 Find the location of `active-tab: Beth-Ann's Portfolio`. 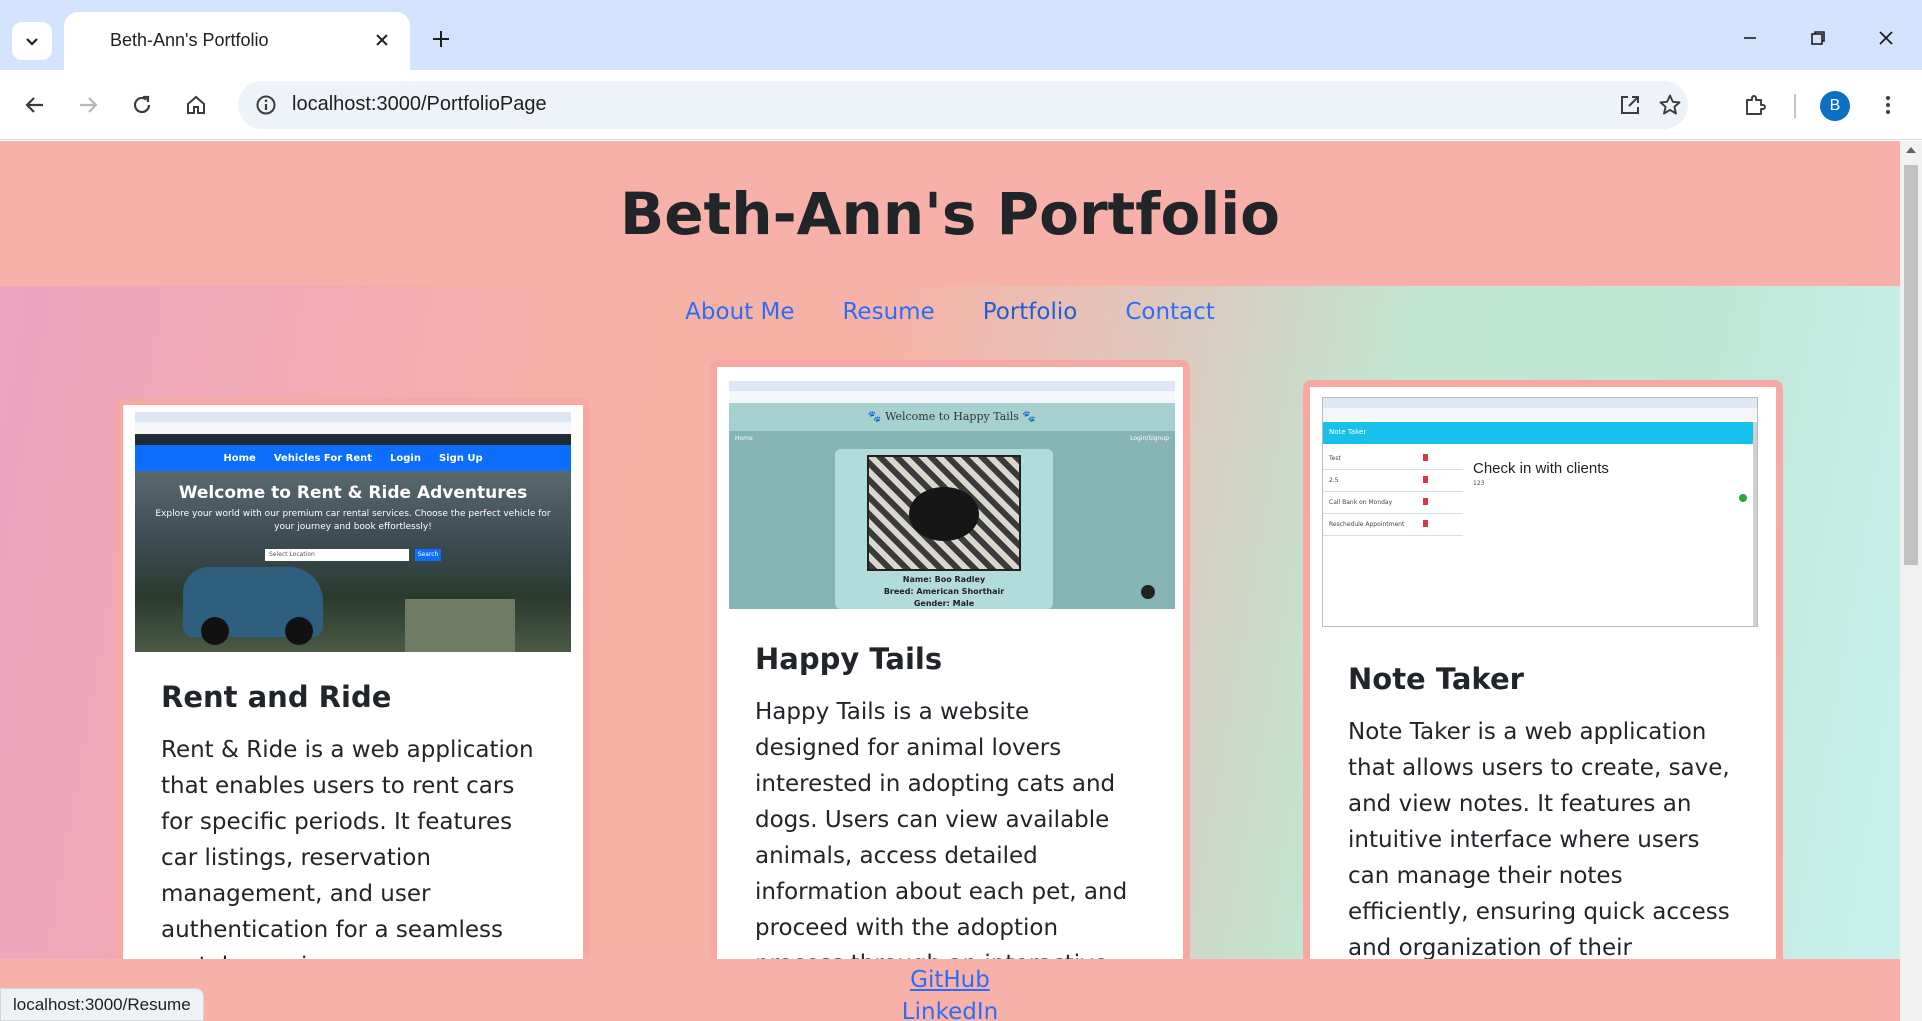

active-tab: Beth-Ann's Portfolio is located at coordinates (237, 41).